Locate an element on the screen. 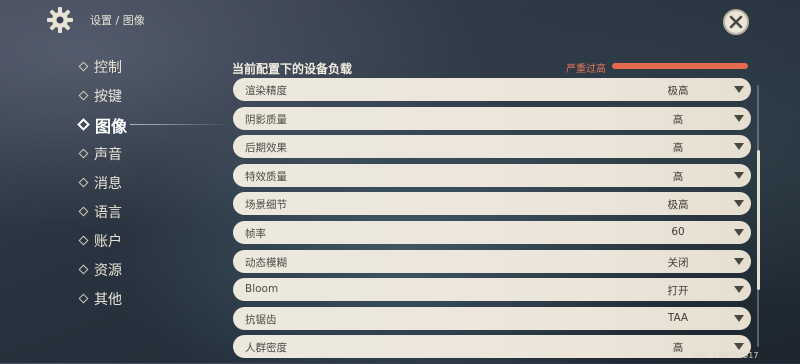 The width and height of the screenshot is (800, 364). setting-label: 人群密度 is located at coordinates (266, 348).